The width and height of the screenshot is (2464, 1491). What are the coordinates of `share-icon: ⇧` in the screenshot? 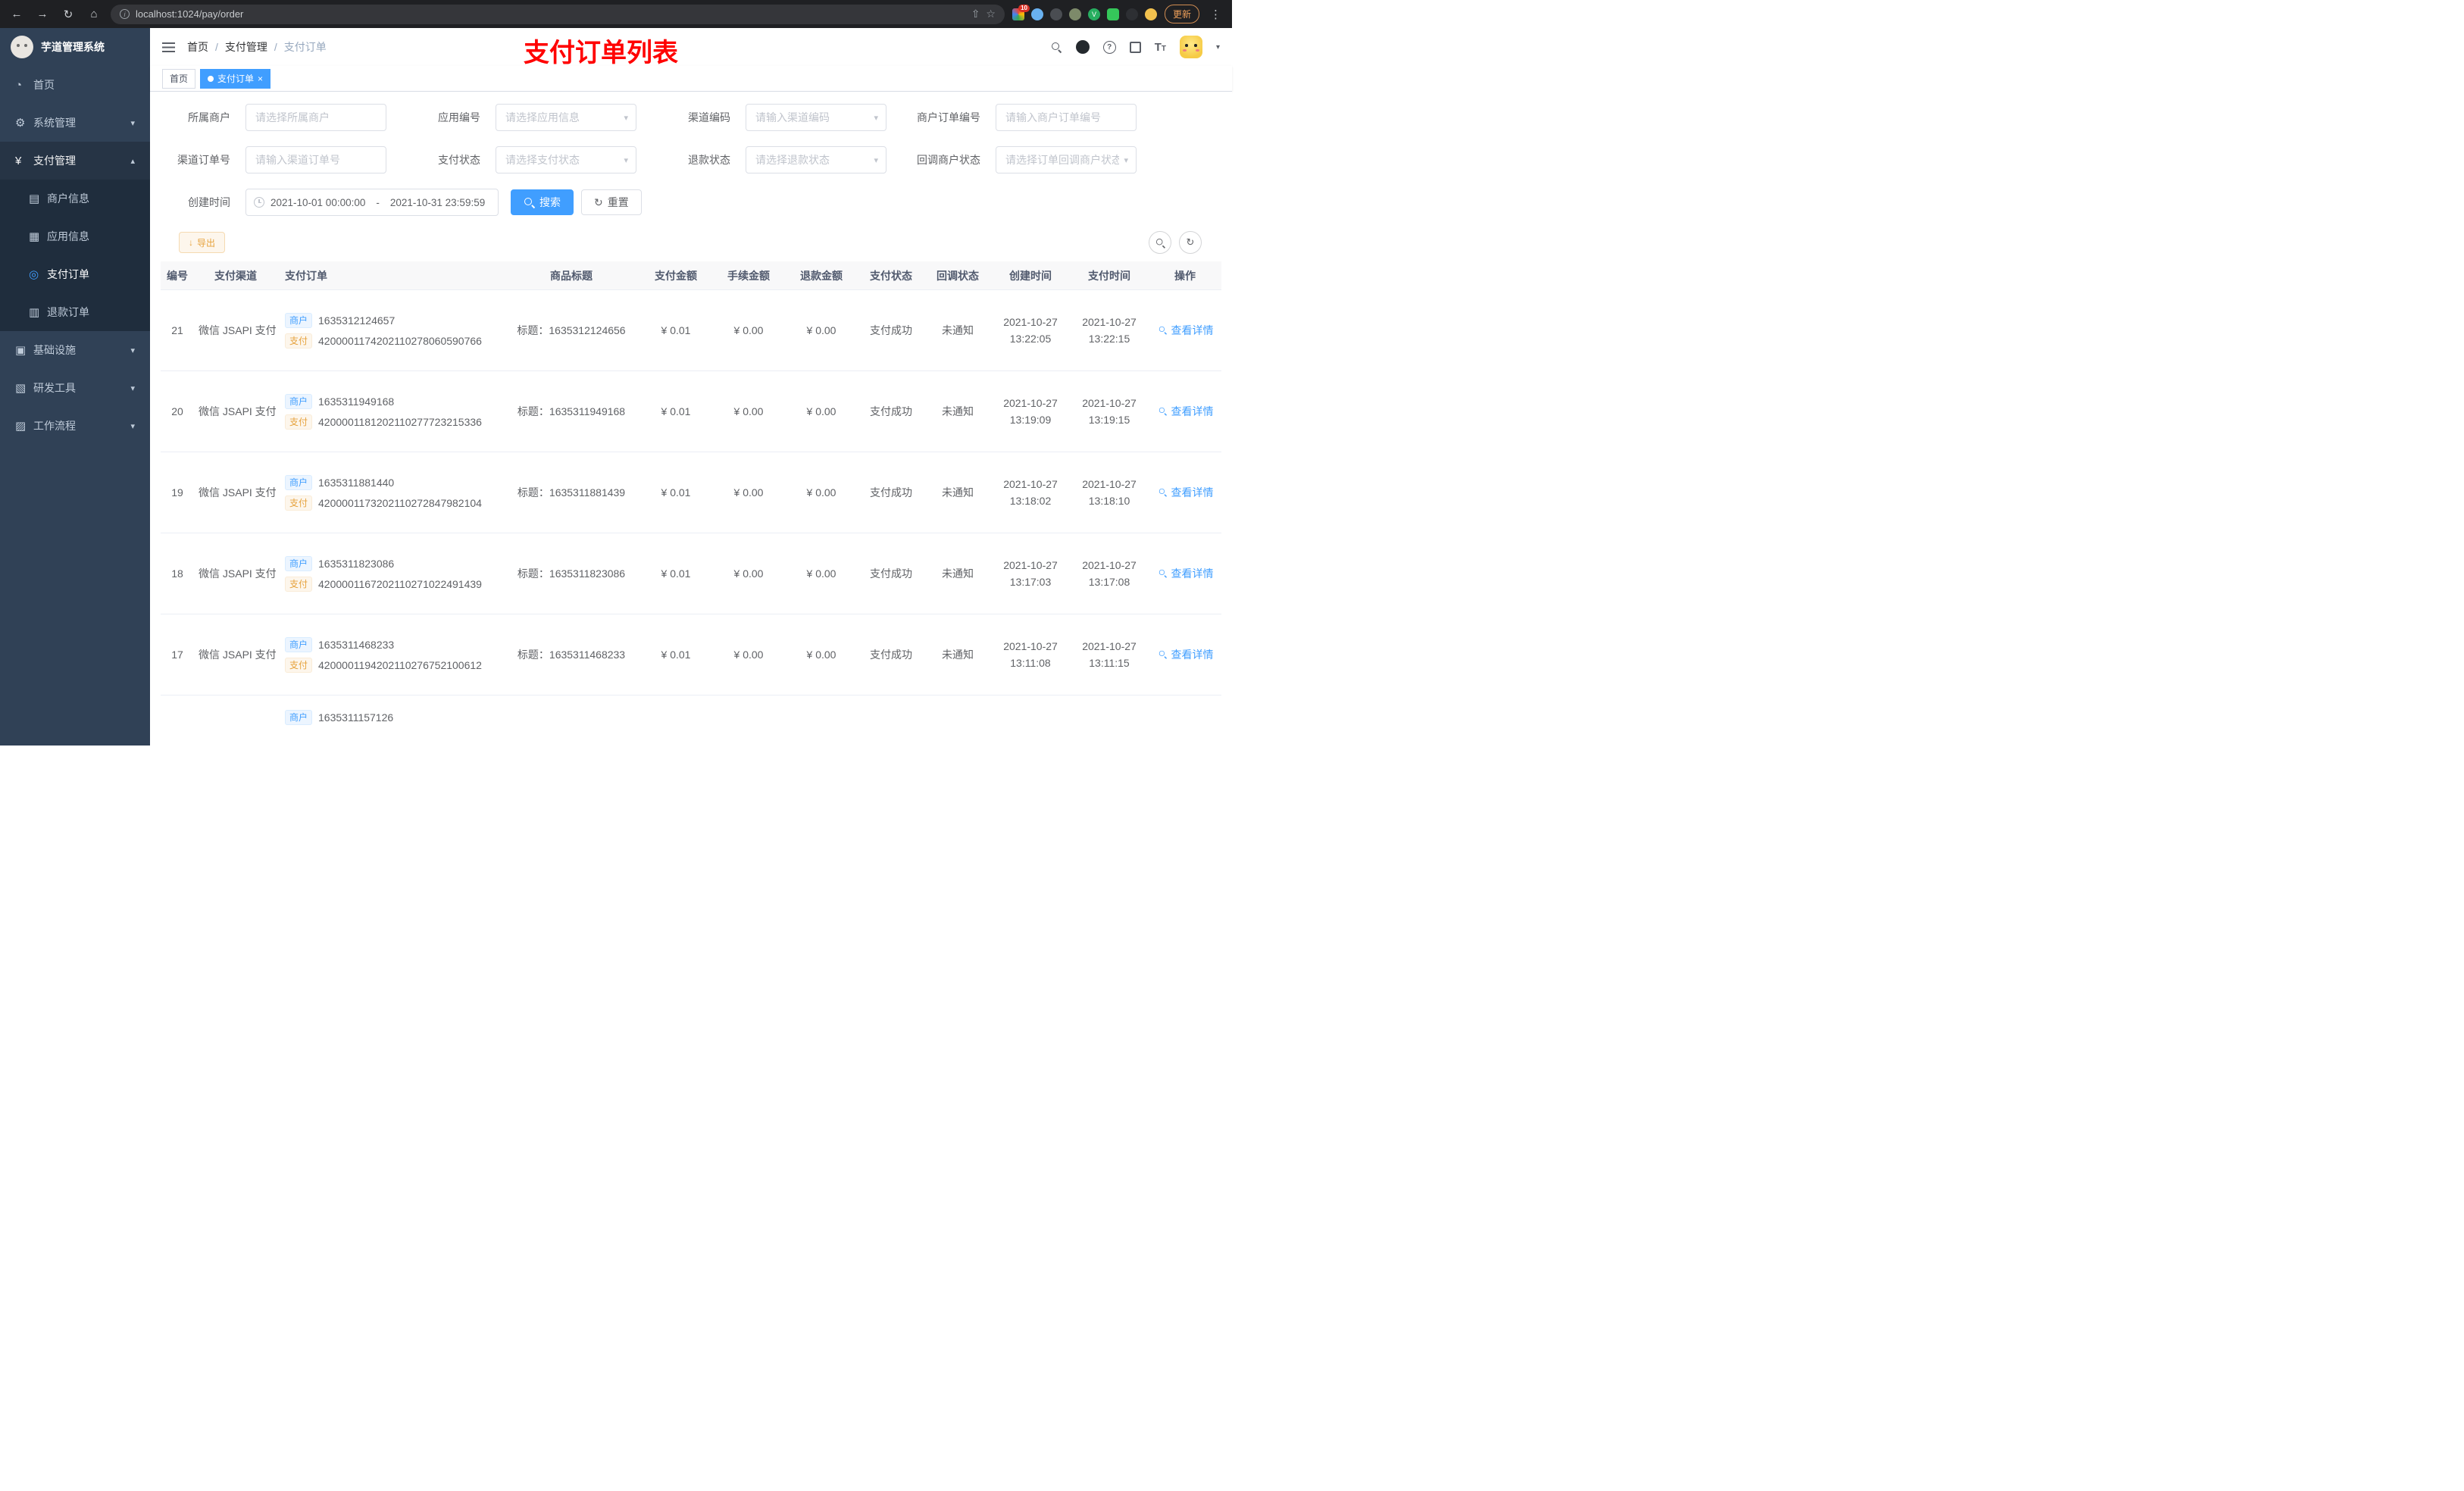 It's located at (975, 14).